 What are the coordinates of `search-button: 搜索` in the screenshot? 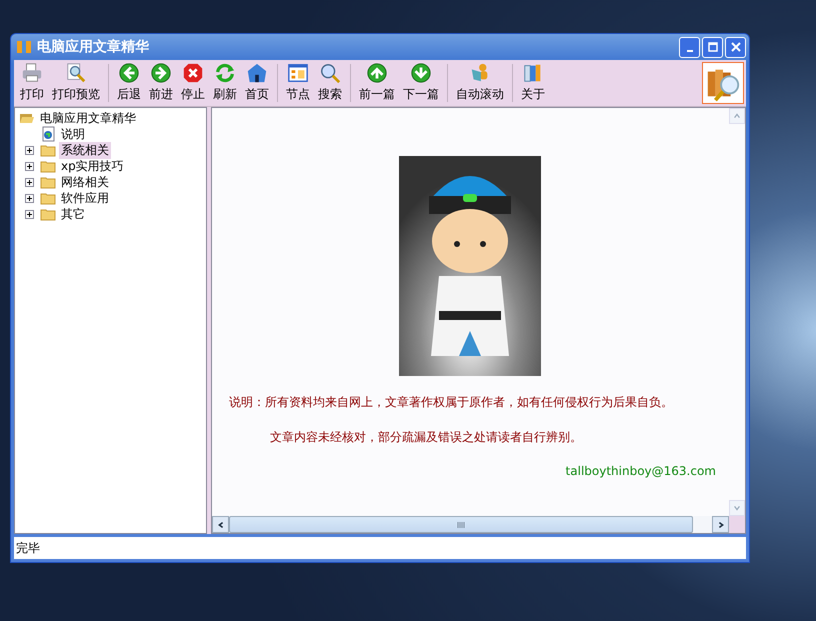 It's located at (330, 83).